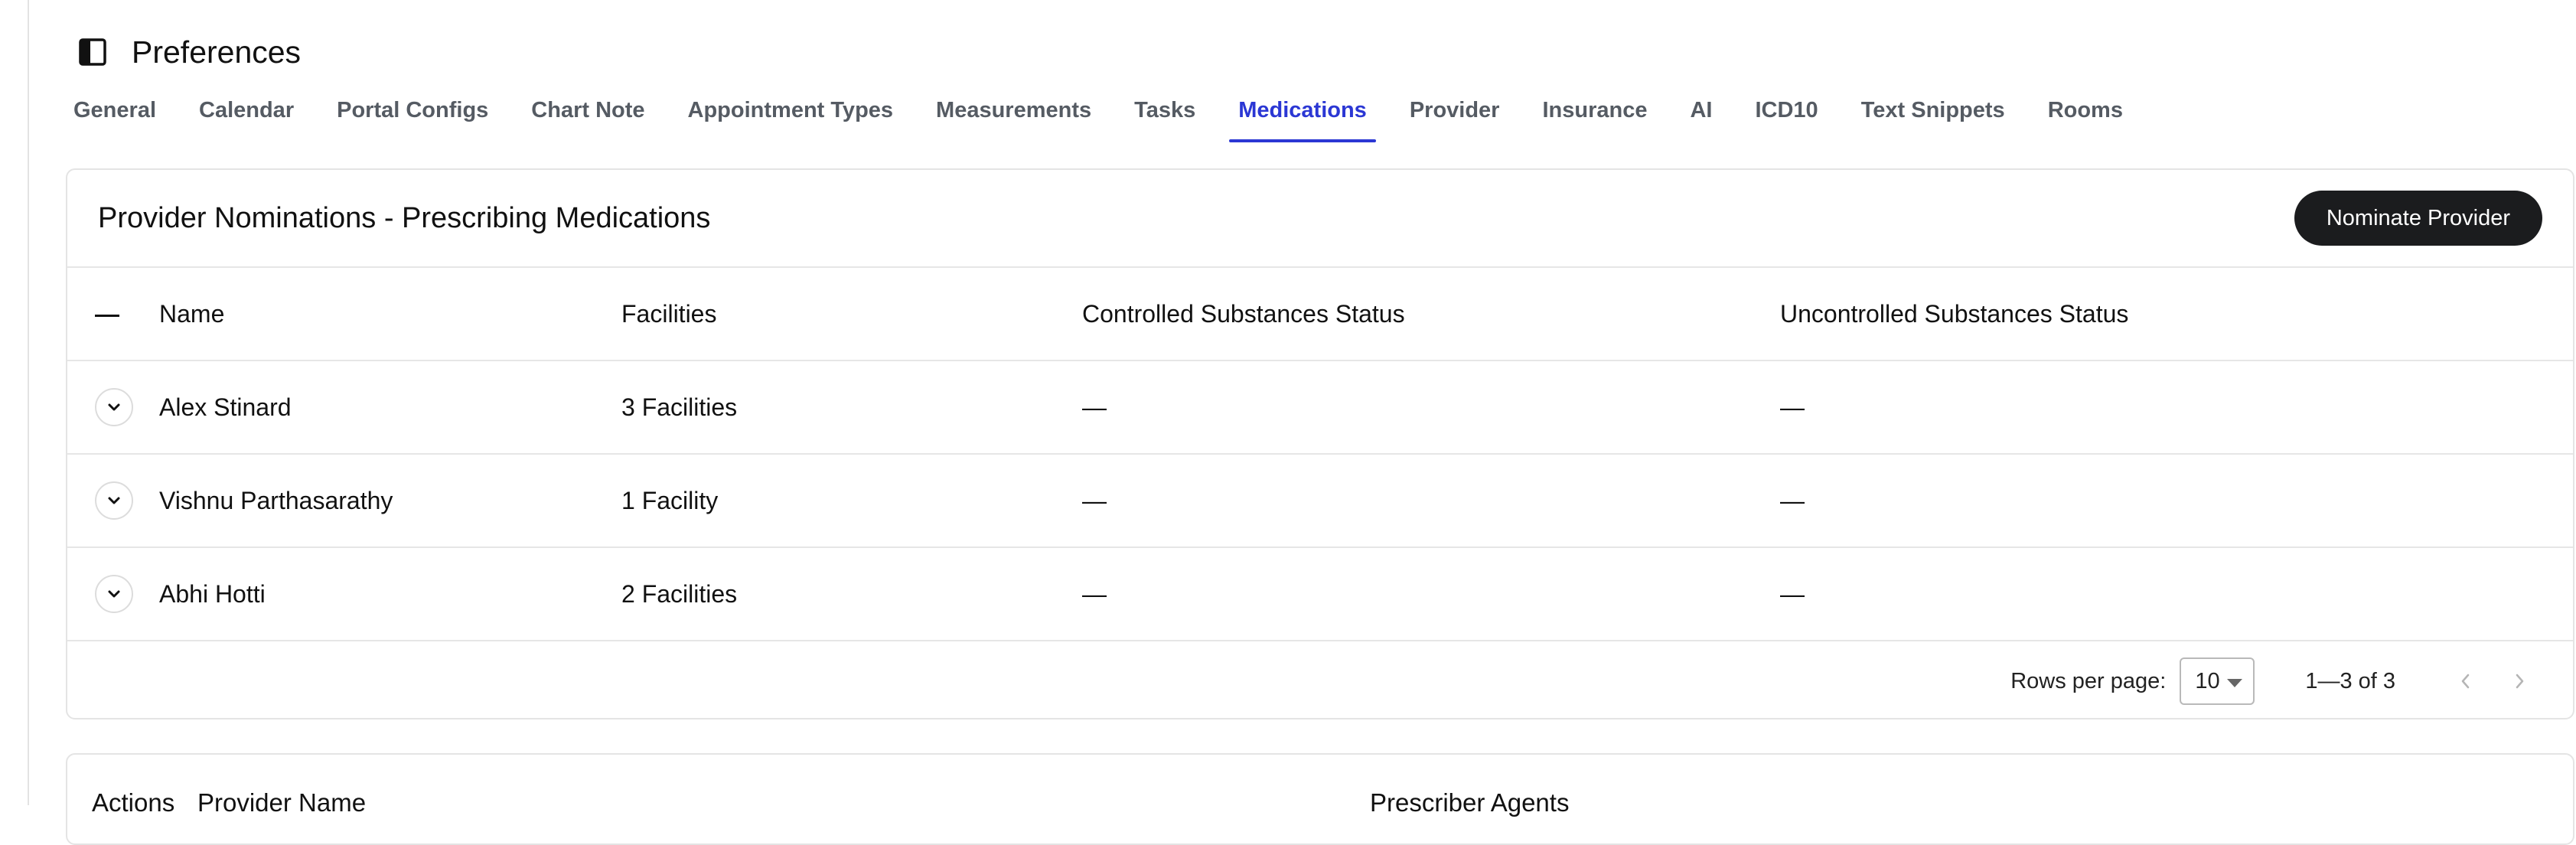  Describe the element at coordinates (1302, 114) in the screenshot. I see `tab-medications: Medications` at that location.